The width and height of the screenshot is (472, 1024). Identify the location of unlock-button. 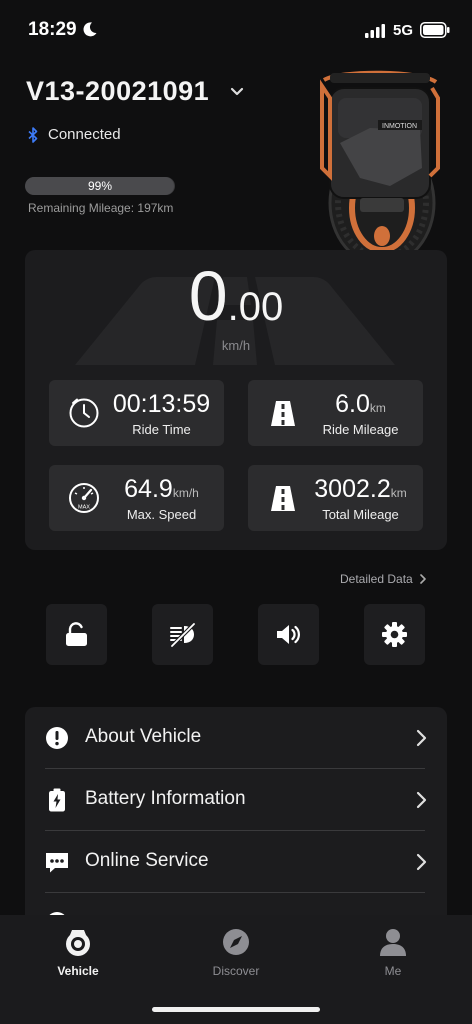
(76, 634).